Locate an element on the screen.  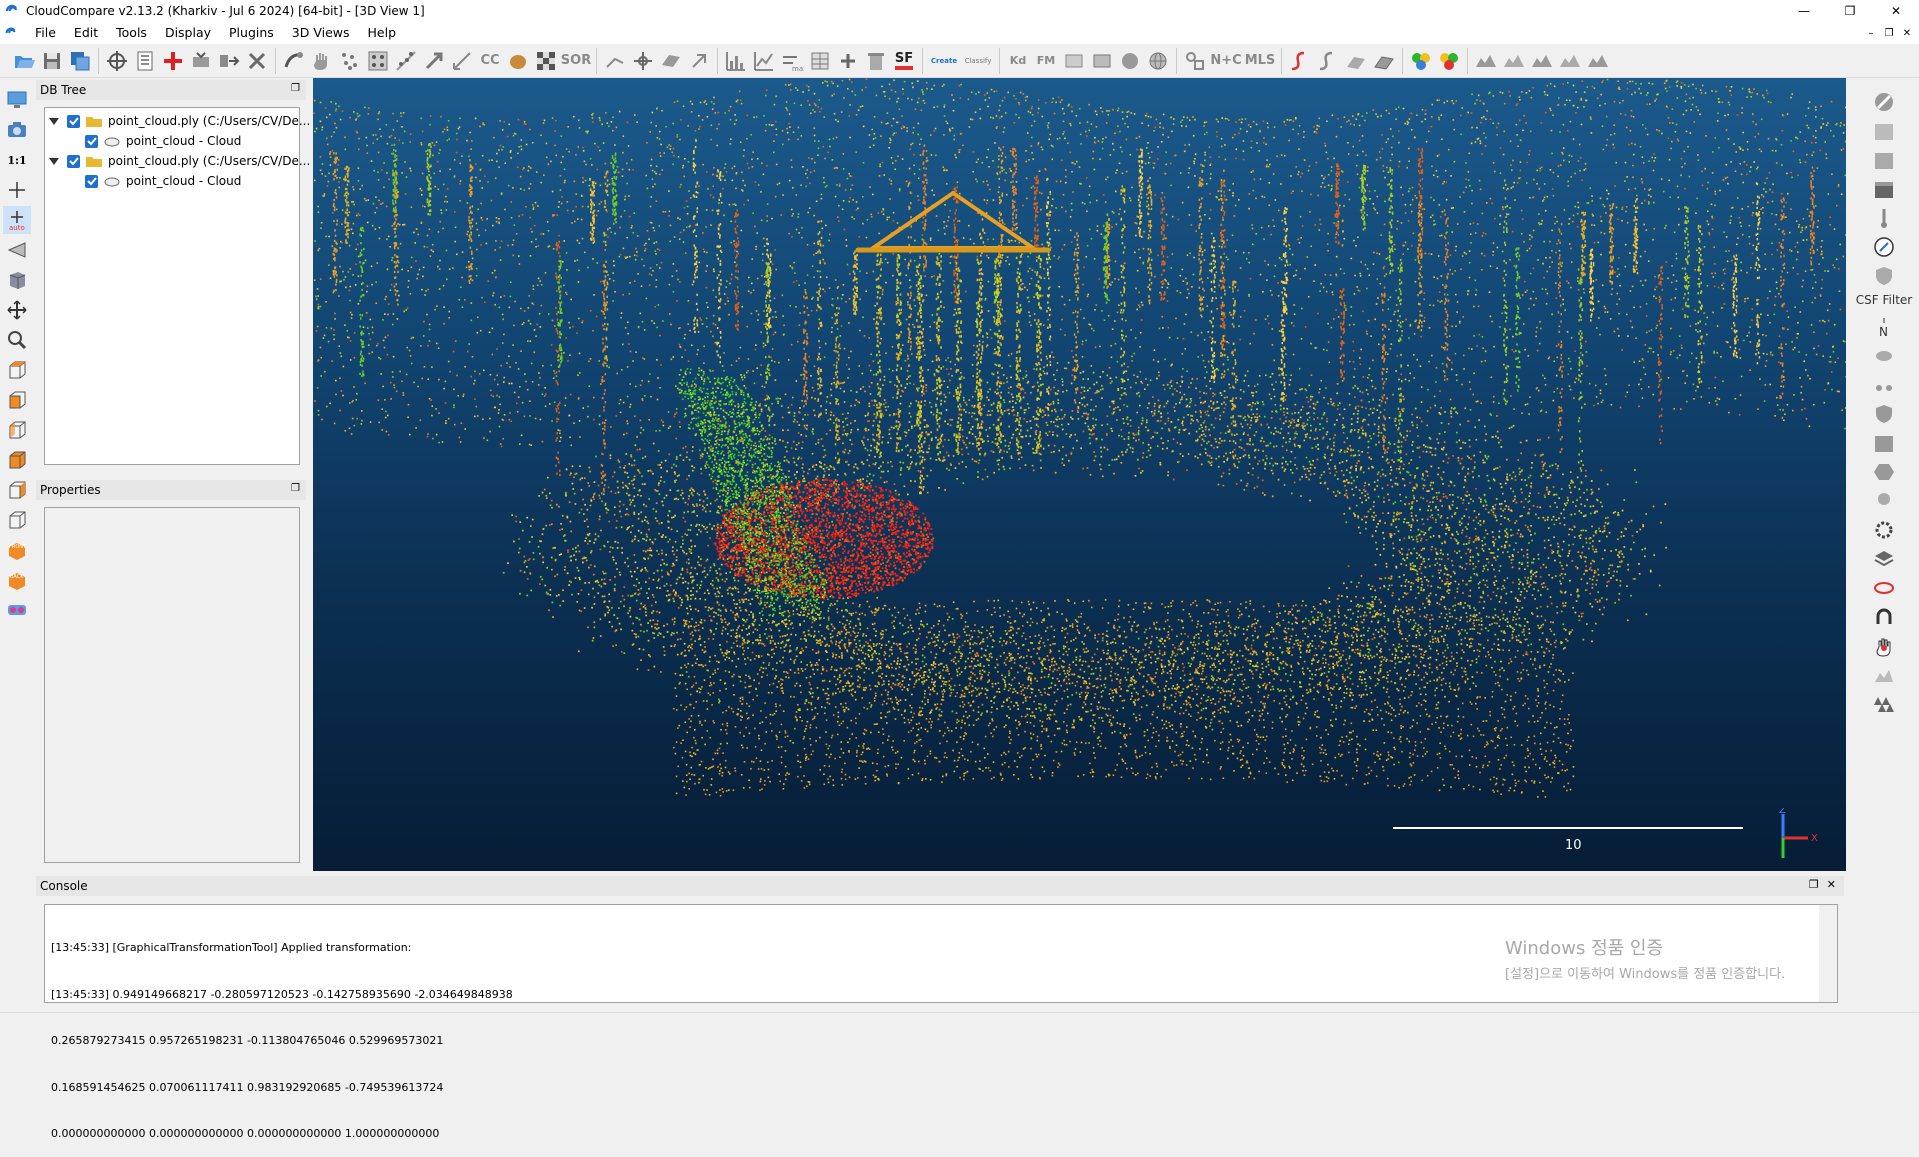
shield2-button is located at coordinates (1884, 414).